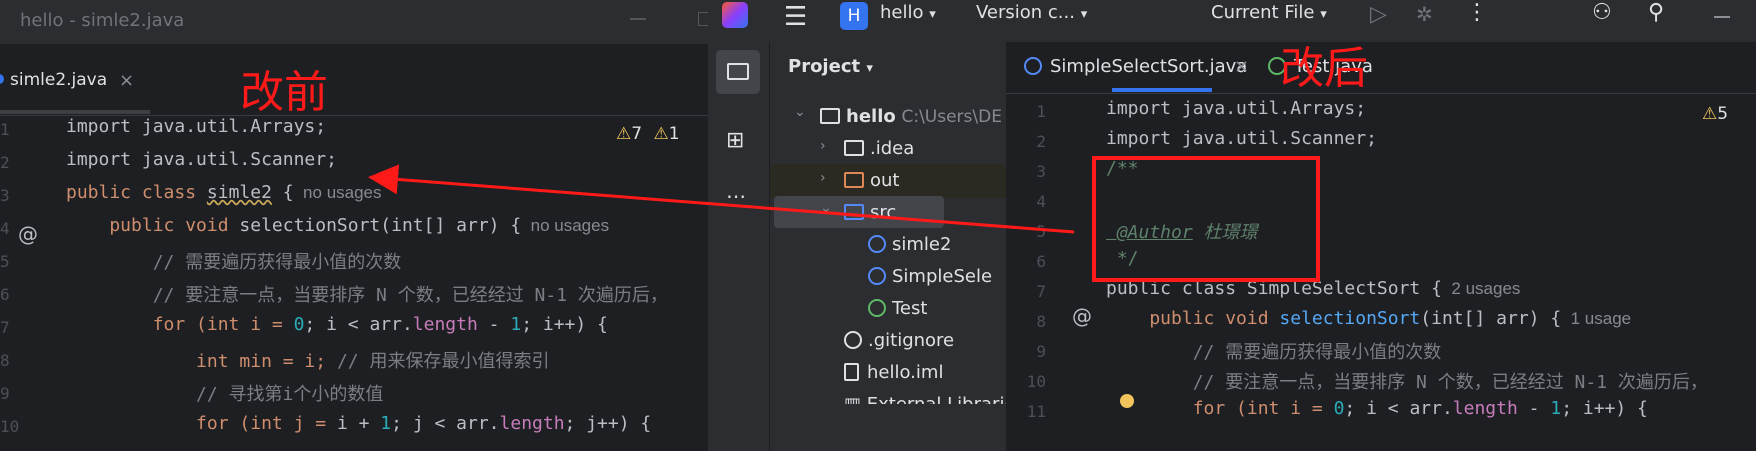 Image resolution: width=1756 pixels, height=451 pixels. Describe the element at coordinates (721, 199) in the screenshot. I see `annotation-arrow` at that location.